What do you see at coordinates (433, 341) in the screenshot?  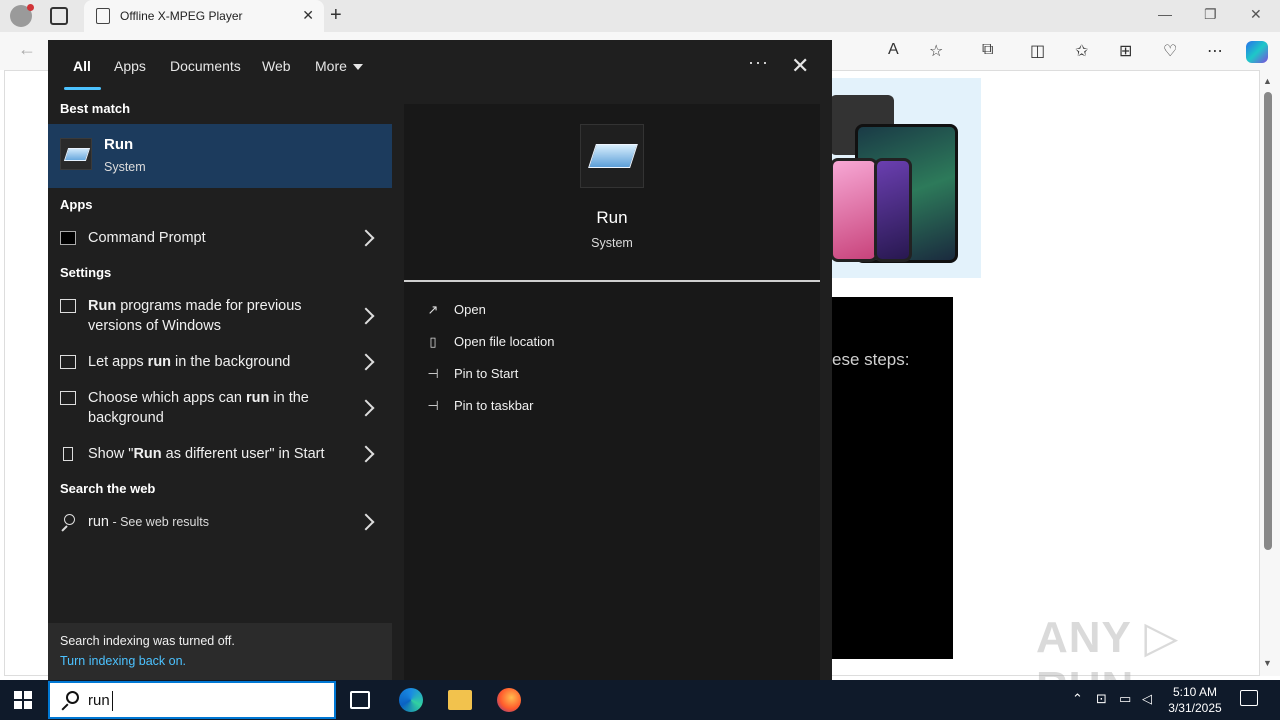 I see `file-location-icon: ▯` at bounding box center [433, 341].